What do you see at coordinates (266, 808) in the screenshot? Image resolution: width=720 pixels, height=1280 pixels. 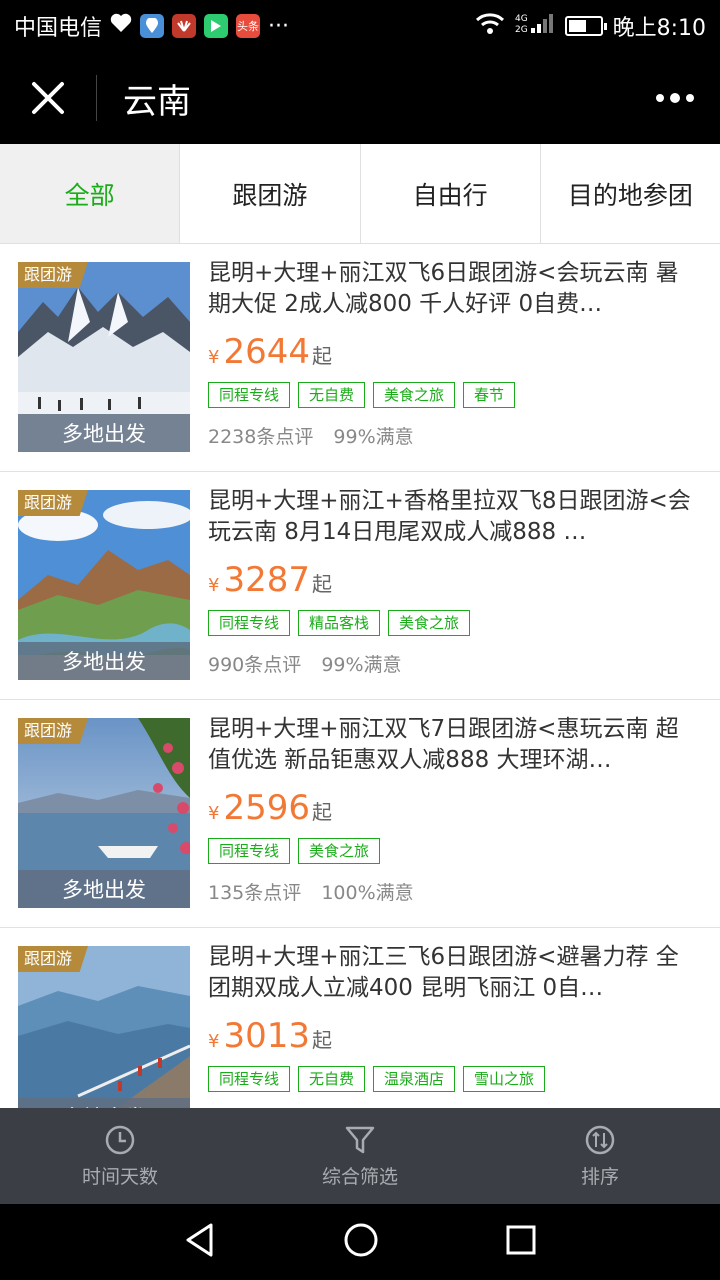 I see `product-price: 2596` at bounding box center [266, 808].